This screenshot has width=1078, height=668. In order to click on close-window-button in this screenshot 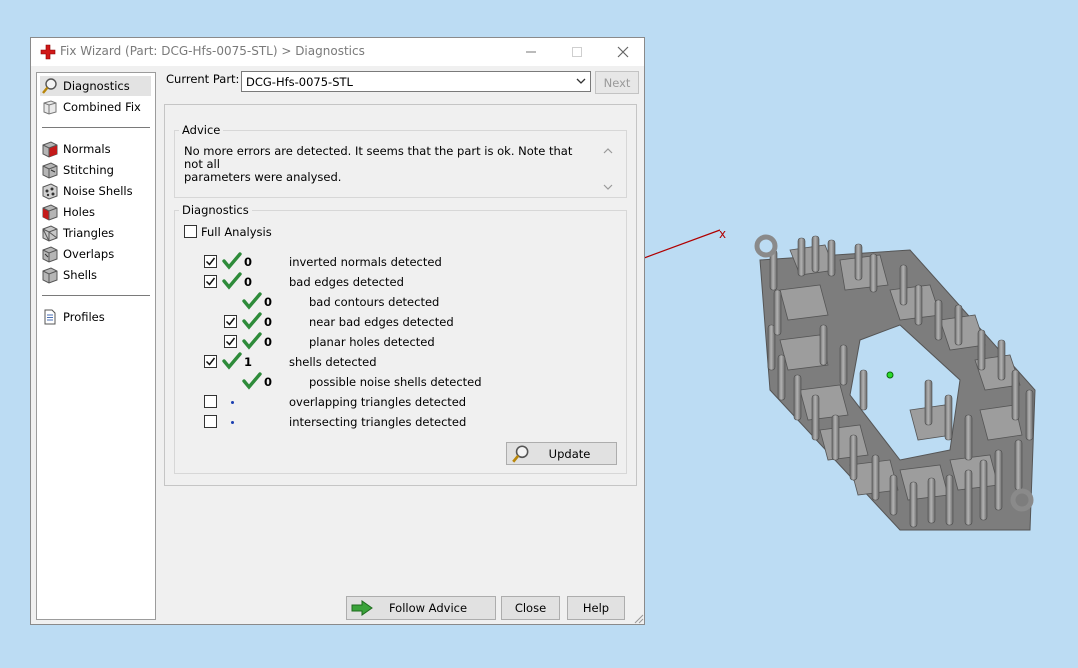, I will do `click(623, 52)`.